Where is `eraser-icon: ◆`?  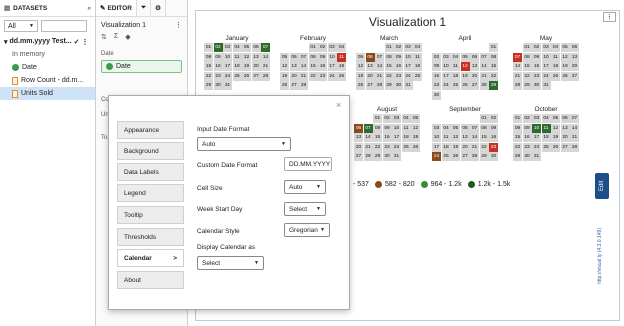 eraser-icon: ◆ is located at coordinates (127, 37).